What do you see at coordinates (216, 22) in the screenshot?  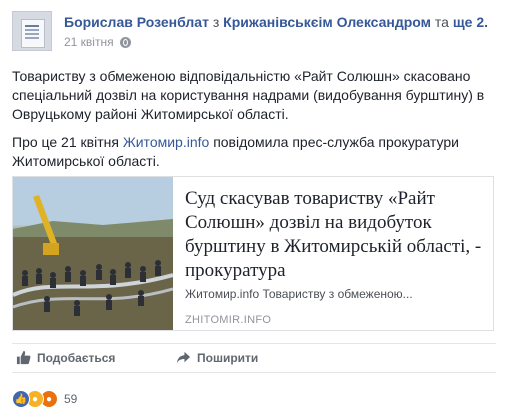 I see `with-text: з` at bounding box center [216, 22].